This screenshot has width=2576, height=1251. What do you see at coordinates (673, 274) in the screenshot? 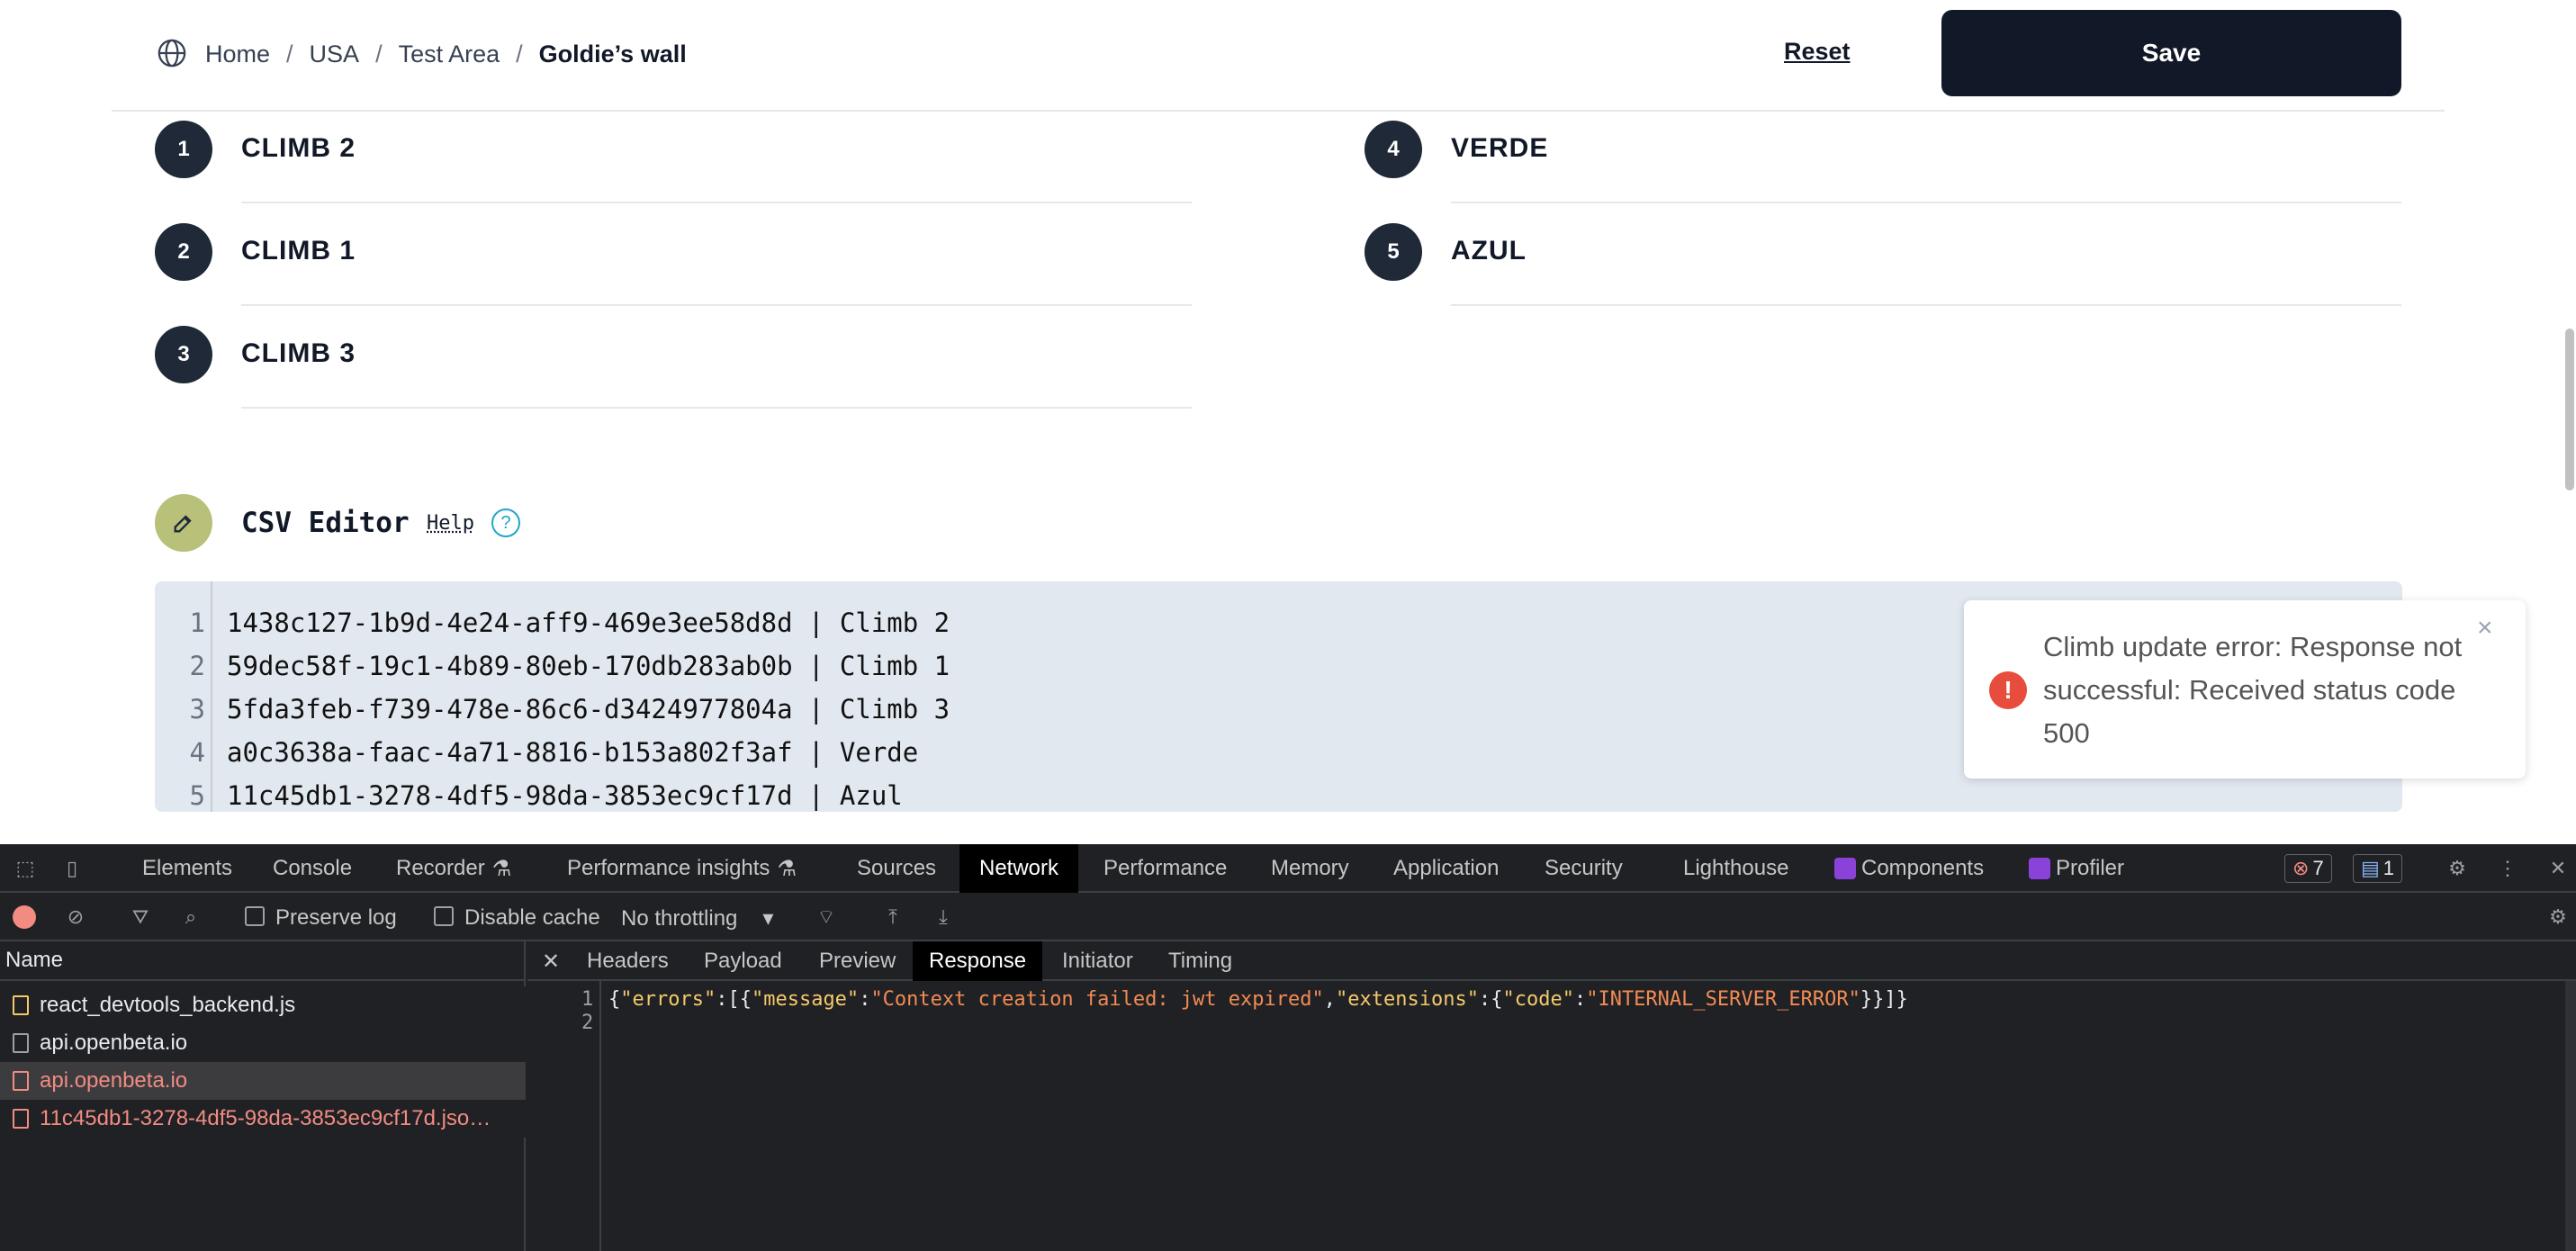
I see `climb-item: 2 CLIMB 1` at bounding box center [673, 274].